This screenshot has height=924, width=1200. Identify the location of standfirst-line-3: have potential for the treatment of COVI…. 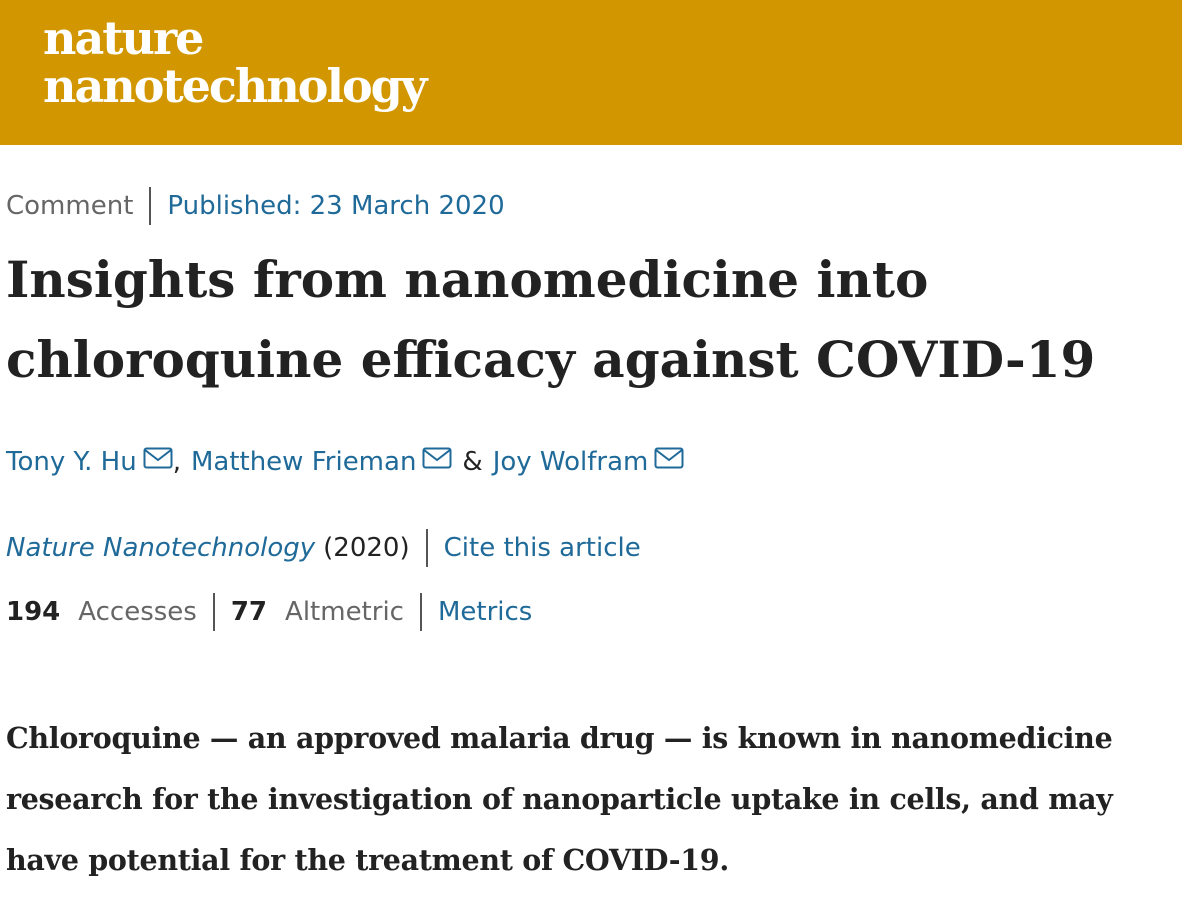
(367, 860).